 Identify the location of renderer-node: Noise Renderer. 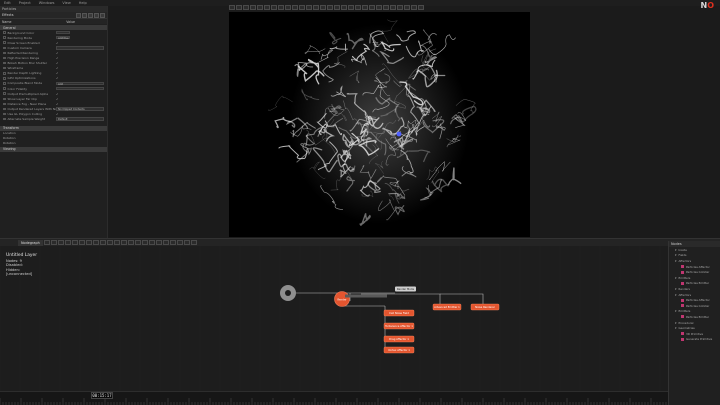
(485, 307).